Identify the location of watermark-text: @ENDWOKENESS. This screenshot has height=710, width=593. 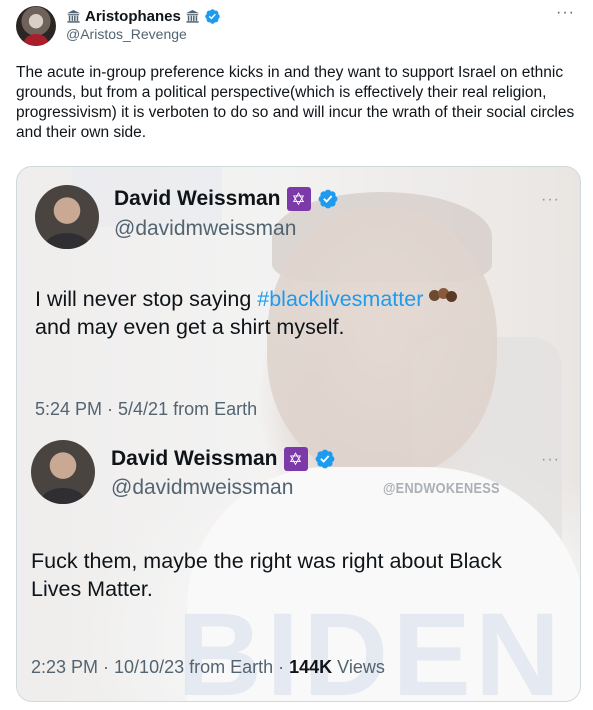
(441, 488).